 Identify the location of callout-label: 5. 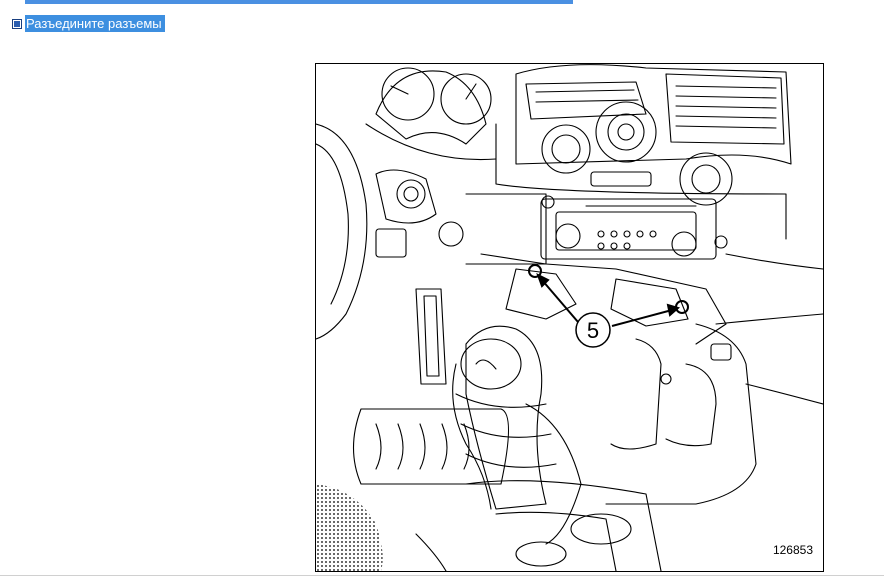
(593, 330).